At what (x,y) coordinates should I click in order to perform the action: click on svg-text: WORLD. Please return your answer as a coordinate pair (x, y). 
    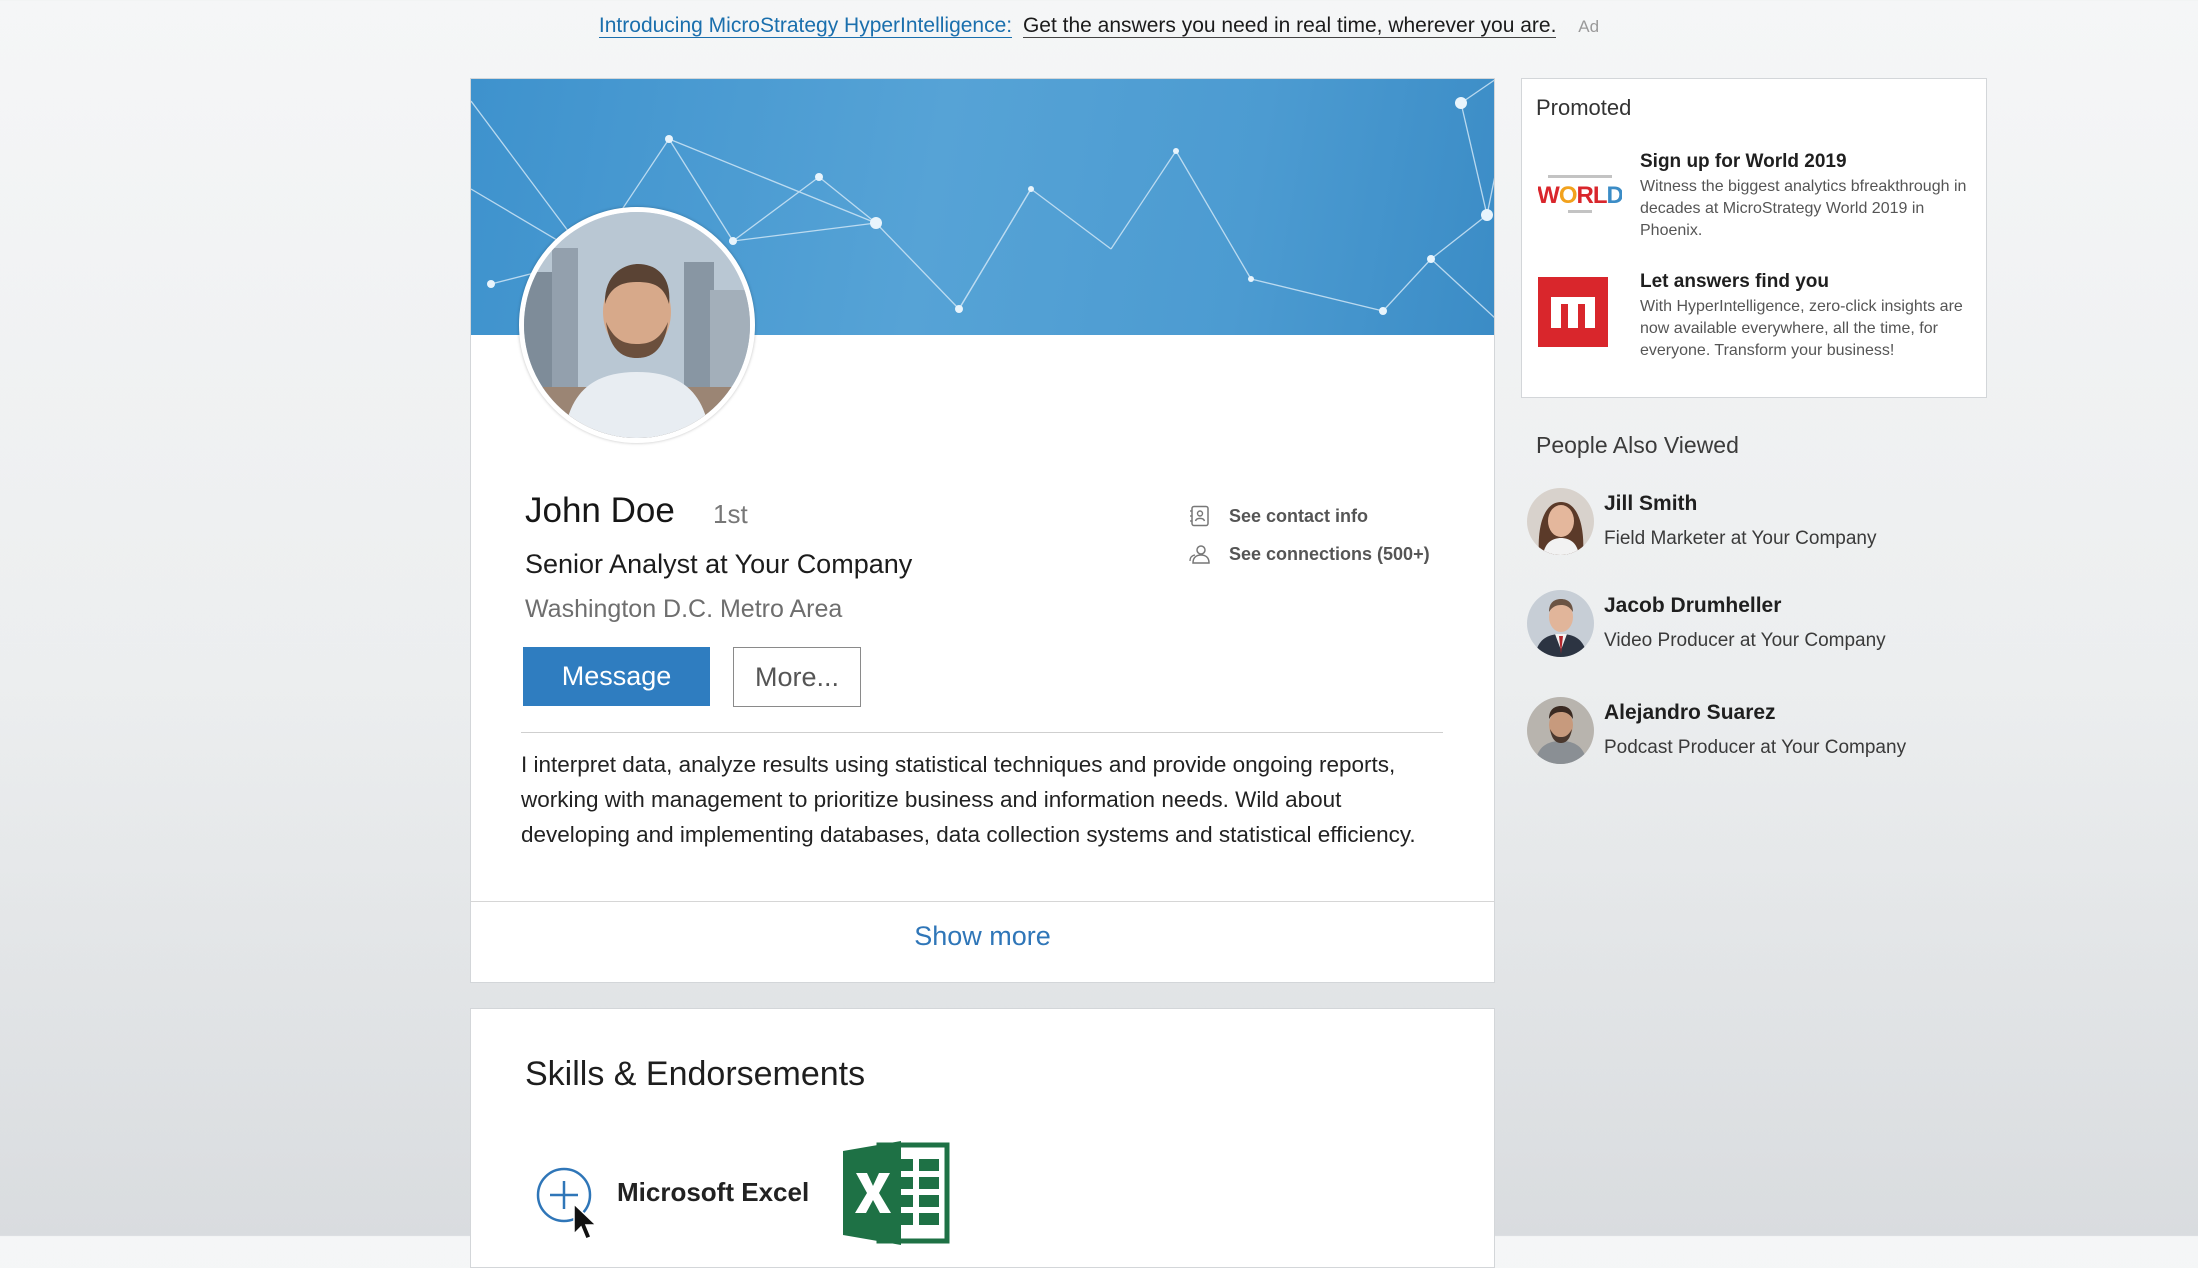
    Looking at the image, I should click on (1580, 195).